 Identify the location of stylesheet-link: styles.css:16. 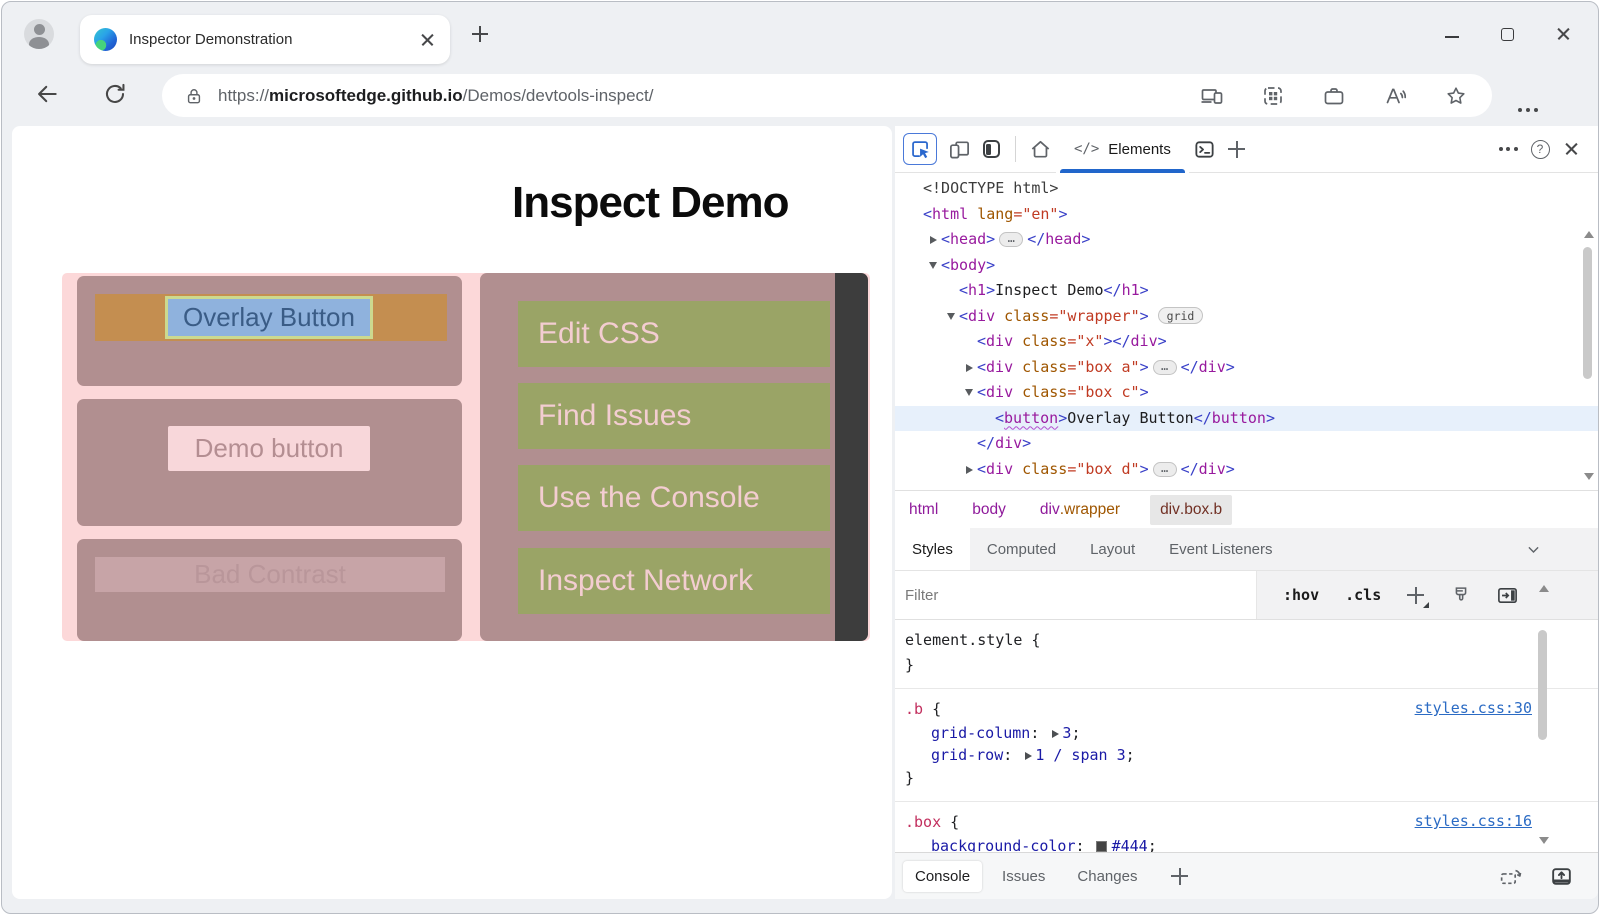
(1473, 821).